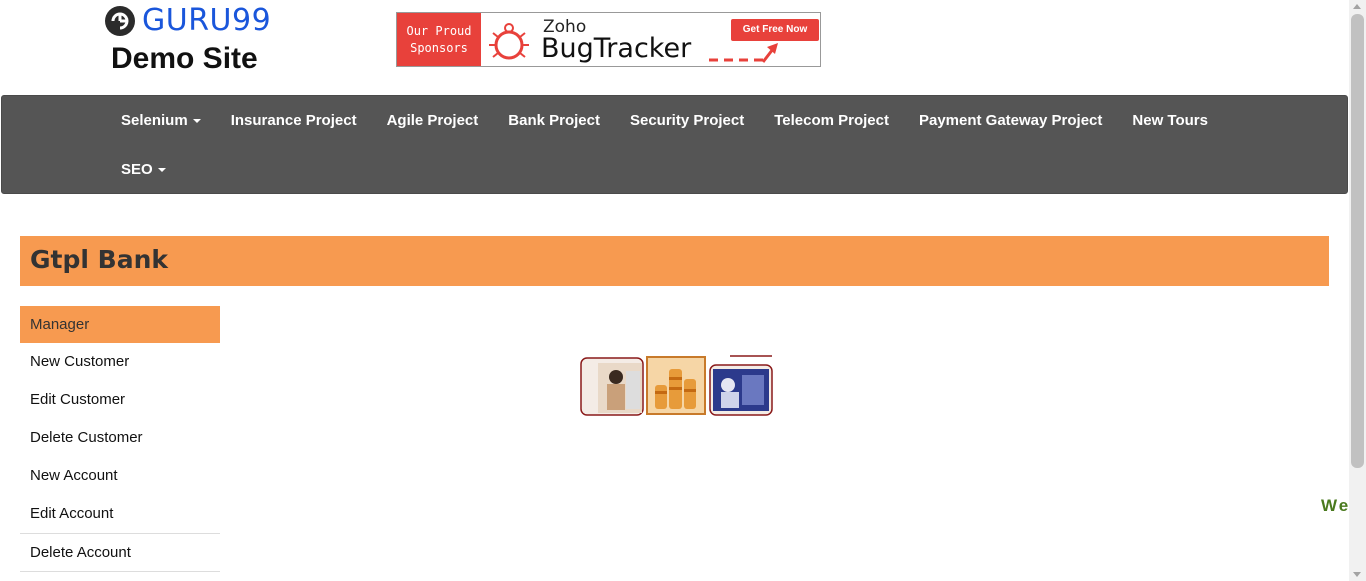 Image resolution: width=1366 pixels, height=581 pixels. Describe the element at coordinates (120, 552) in the screenshot. I see `menu-item-delete-account: Delete Account` at that location.